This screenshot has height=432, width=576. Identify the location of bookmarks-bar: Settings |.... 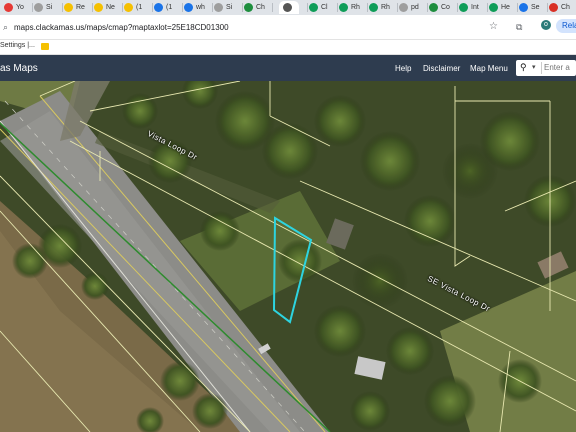
(288, 47).